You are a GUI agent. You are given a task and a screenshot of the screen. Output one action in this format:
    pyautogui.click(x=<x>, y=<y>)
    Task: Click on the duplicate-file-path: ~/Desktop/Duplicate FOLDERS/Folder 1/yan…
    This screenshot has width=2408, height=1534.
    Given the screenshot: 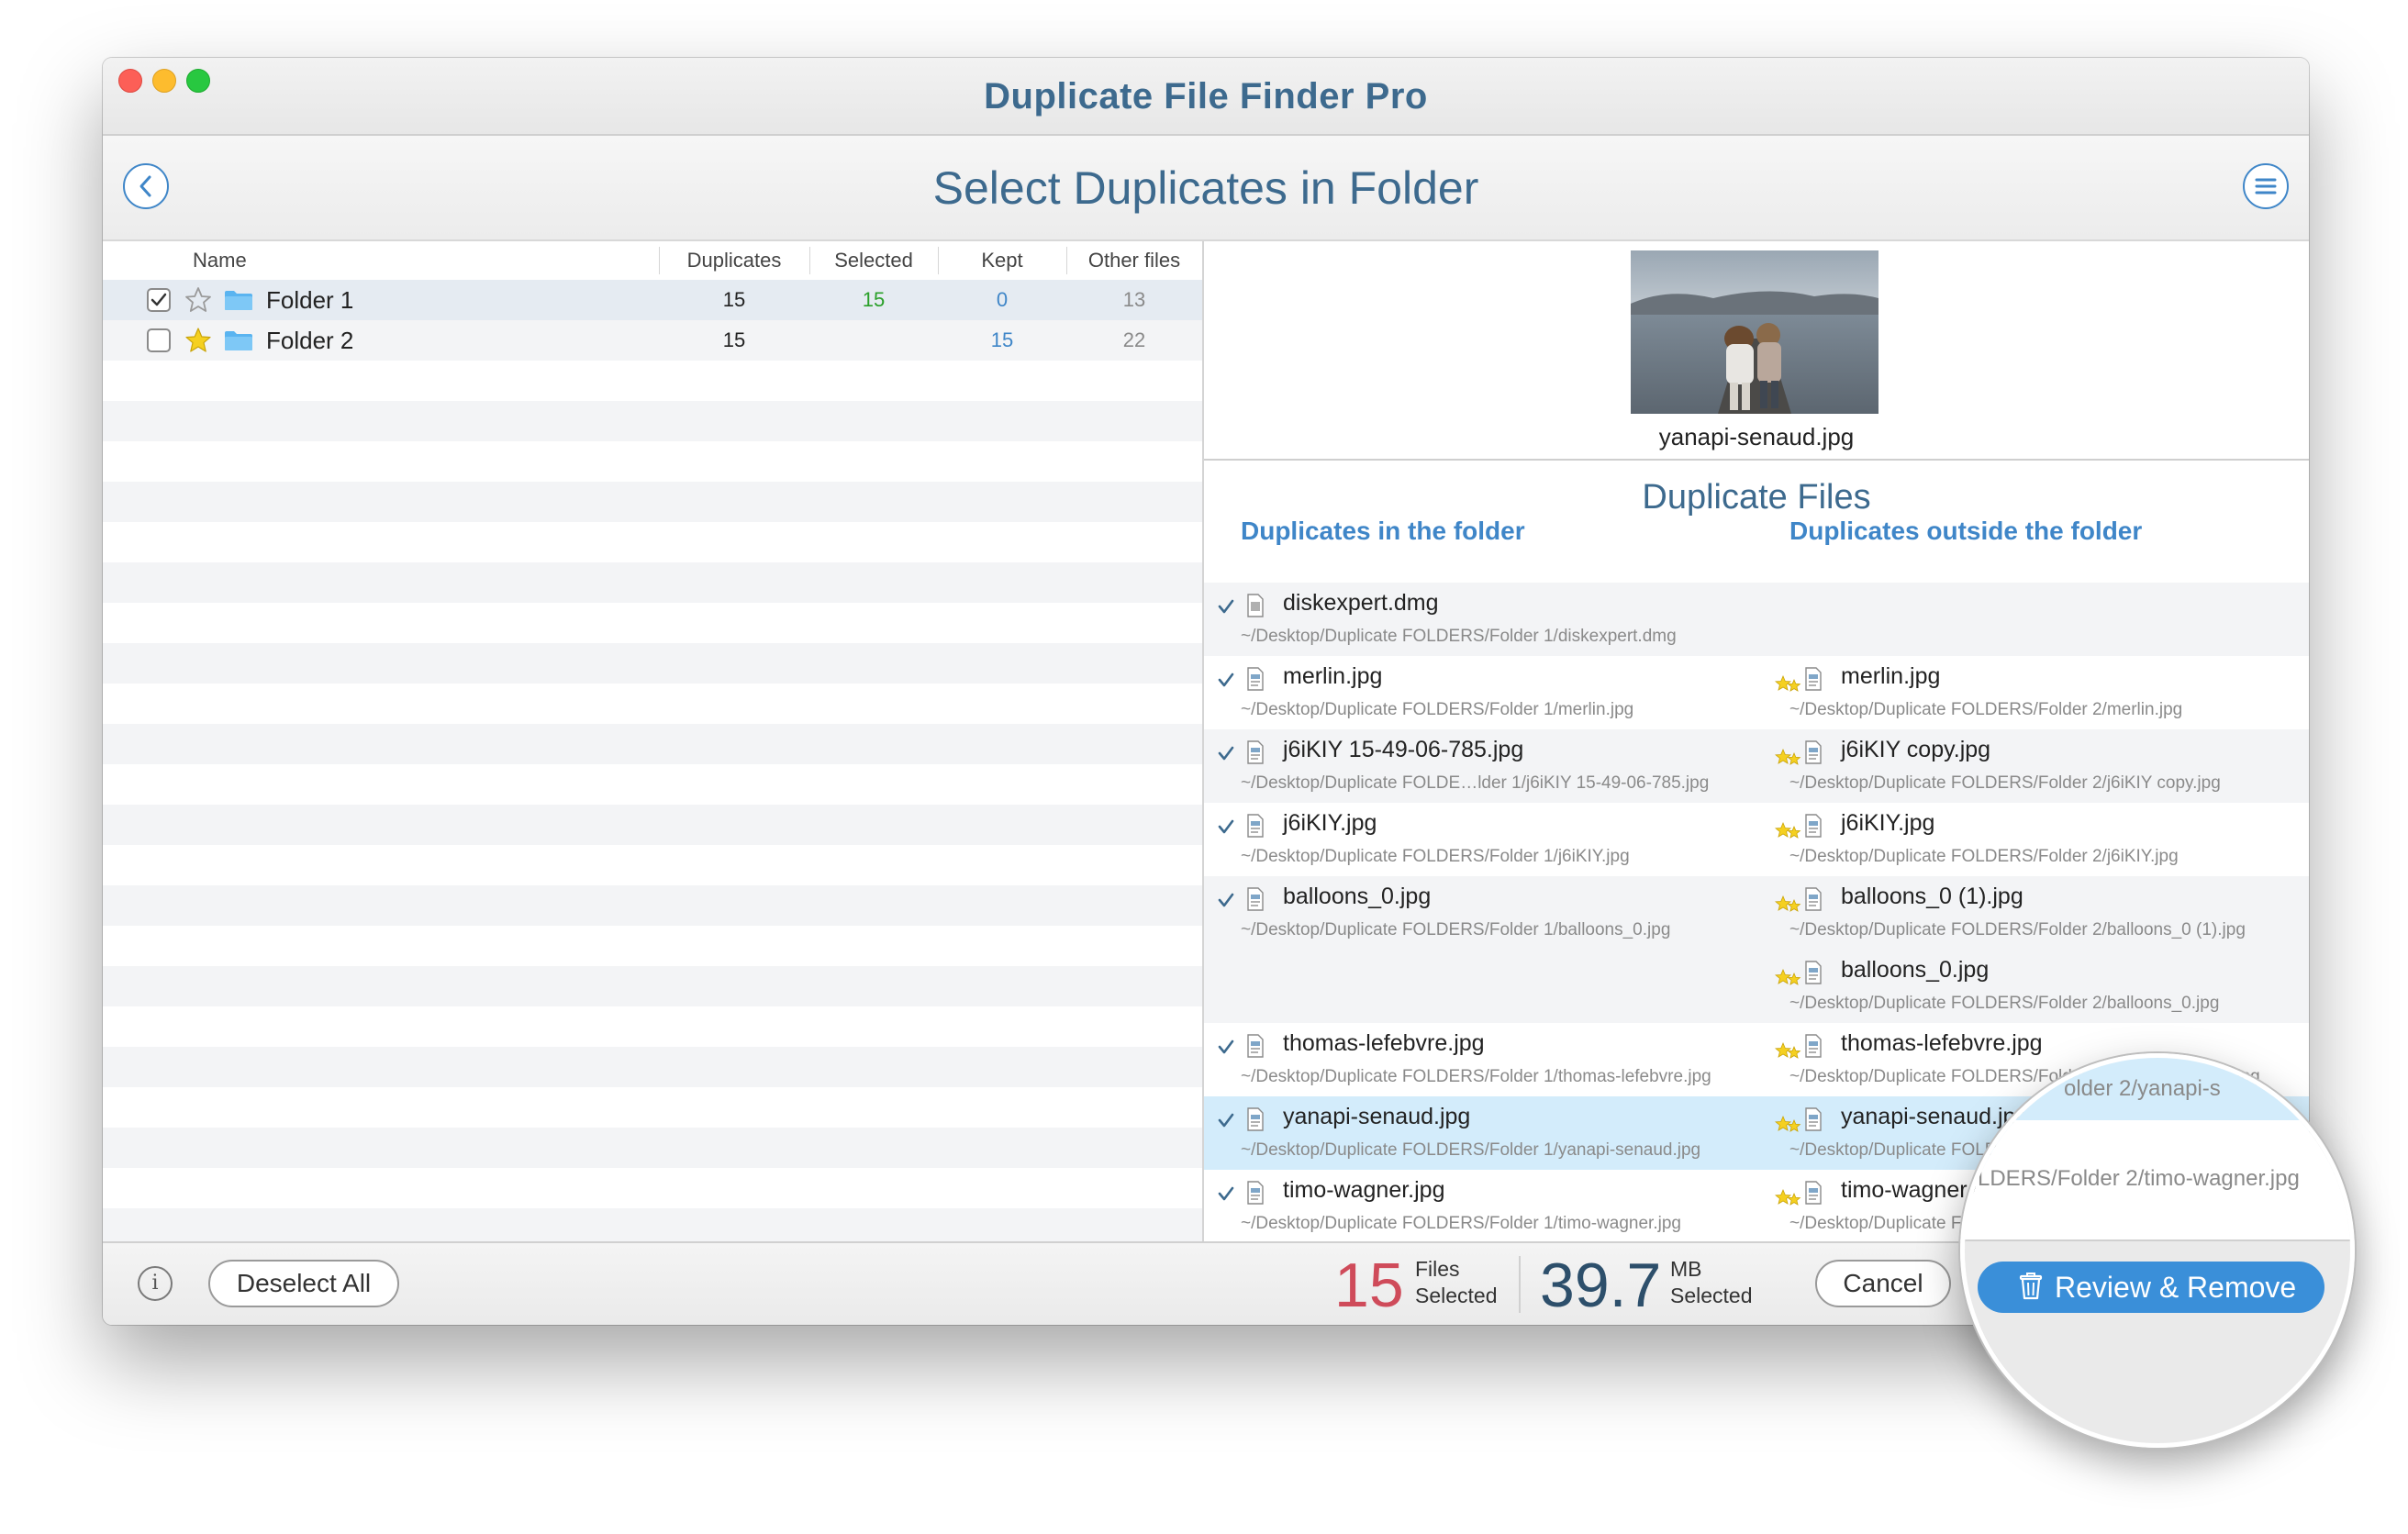 What is the action you would take?
    pyautogui.click(x=1471, y=1150)
    